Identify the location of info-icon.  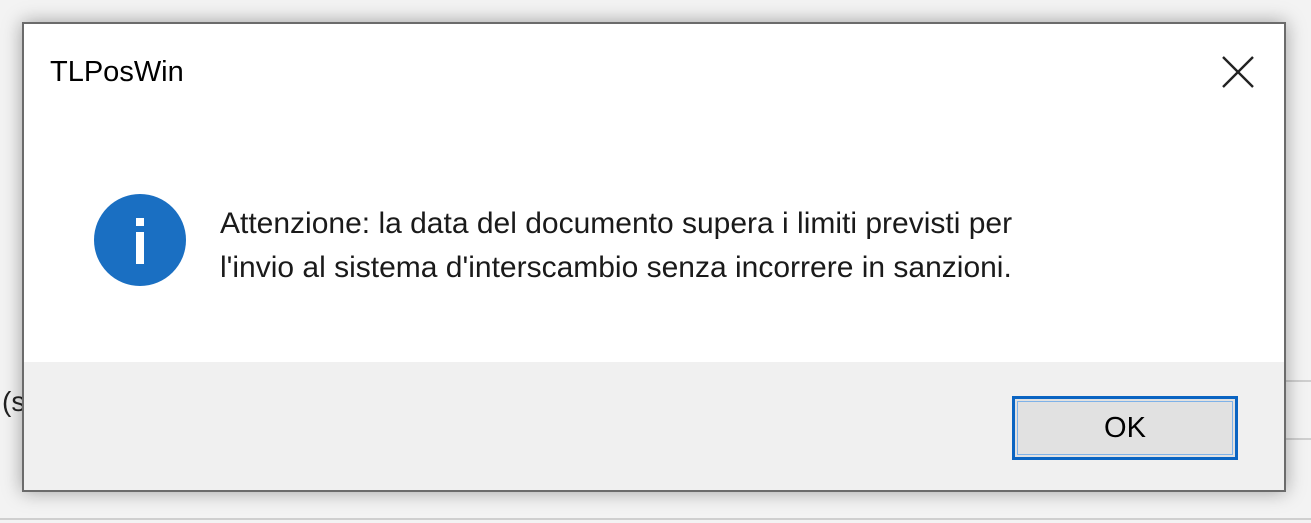
(140, 240).